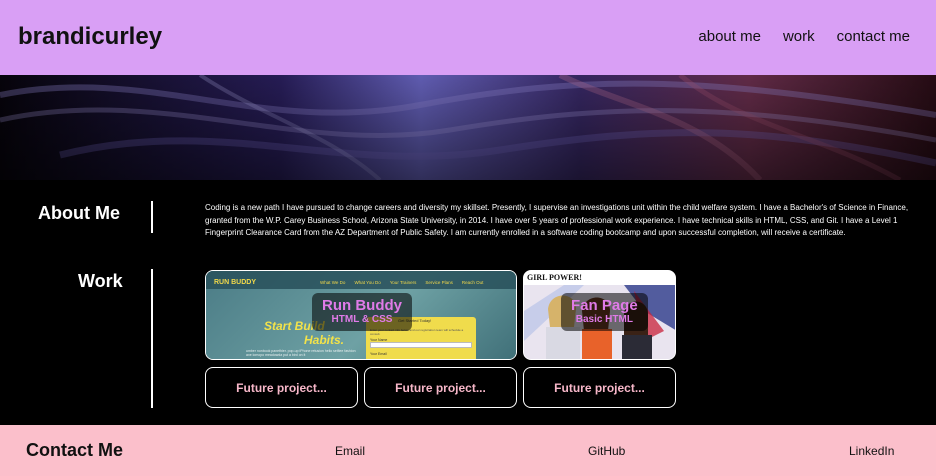  I want to click on about-heading: About Me, so click(79, 213).